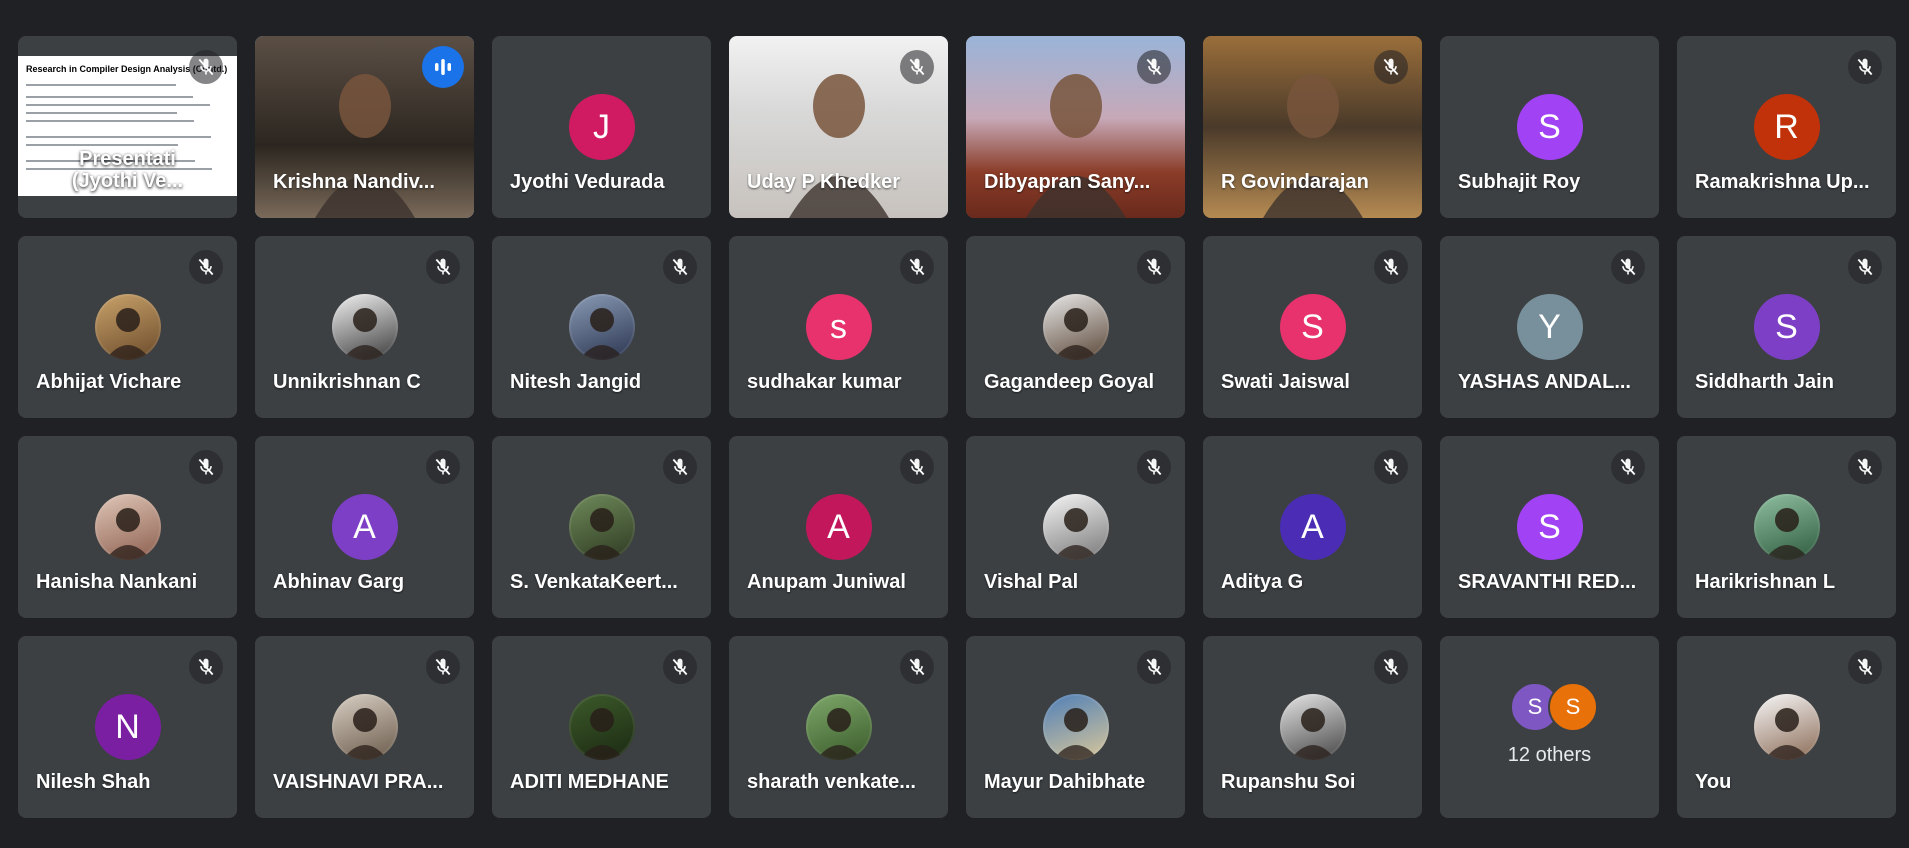 The image size is (1909, 848). I want to click on participant-name: Harikrishnan L, so click(1765, 582).